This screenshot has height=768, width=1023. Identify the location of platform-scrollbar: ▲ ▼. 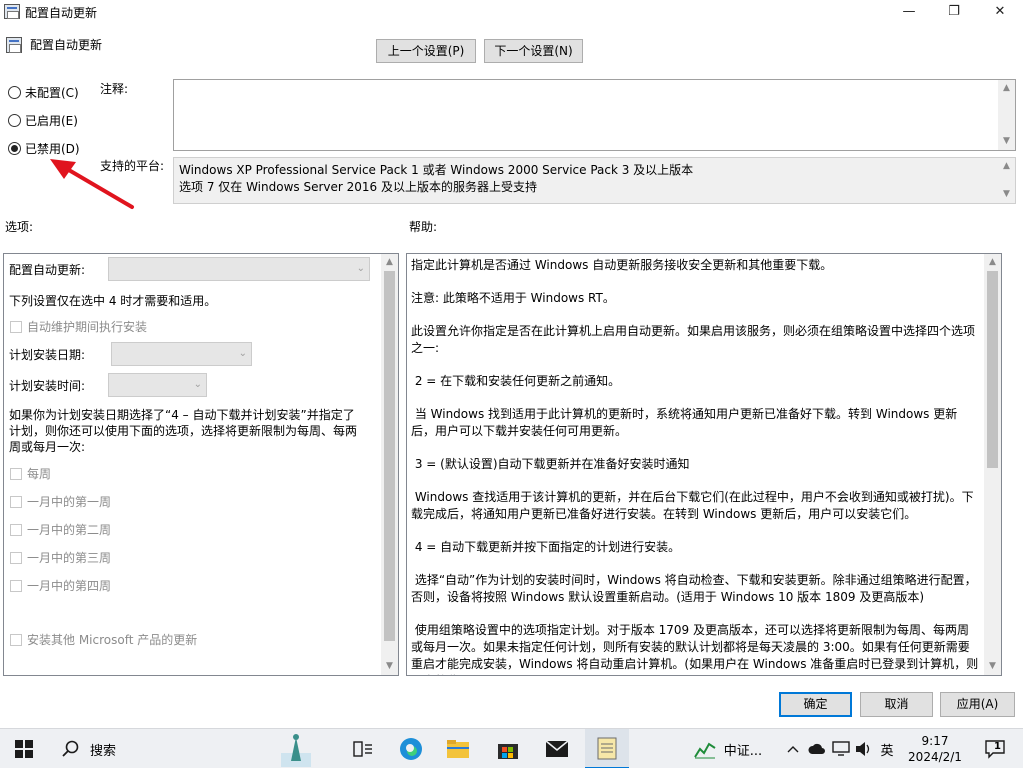
(1006, 180).